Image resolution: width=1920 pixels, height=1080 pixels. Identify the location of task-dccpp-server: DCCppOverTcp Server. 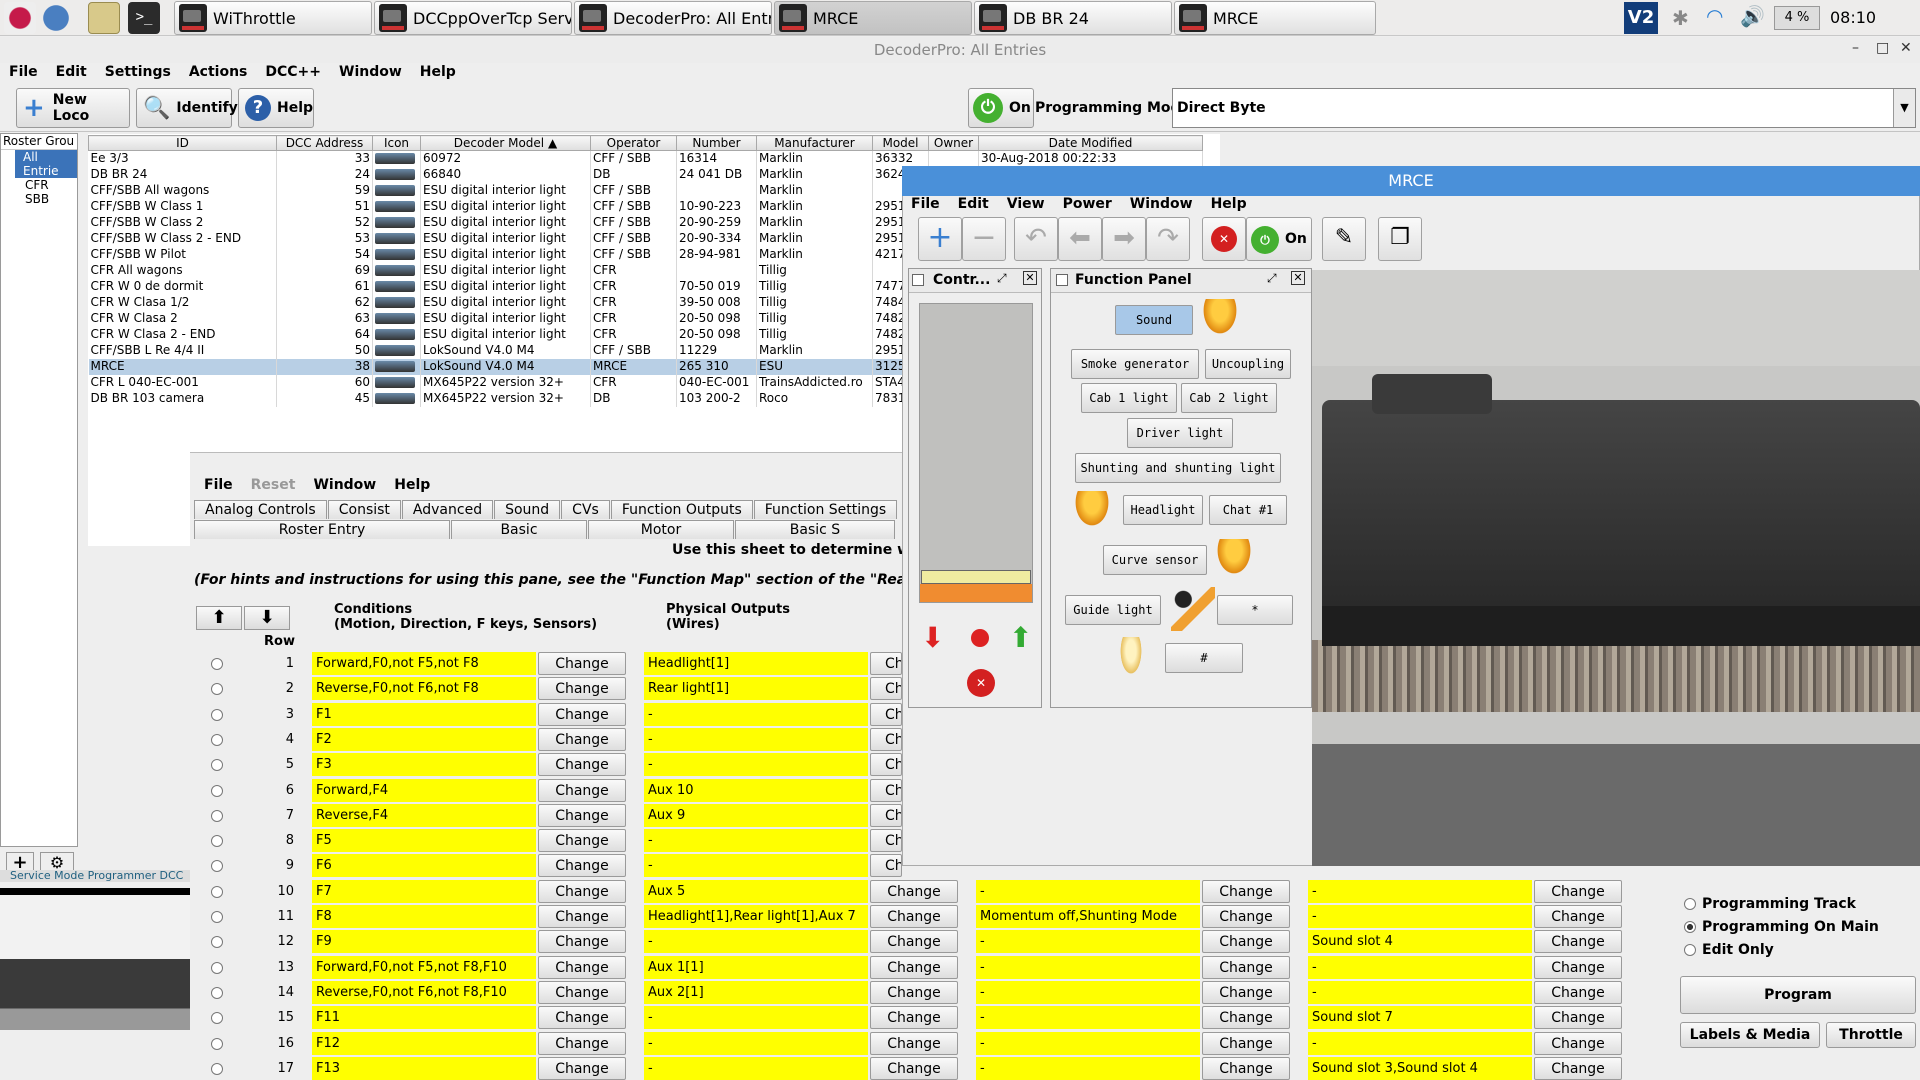
(473, 18).